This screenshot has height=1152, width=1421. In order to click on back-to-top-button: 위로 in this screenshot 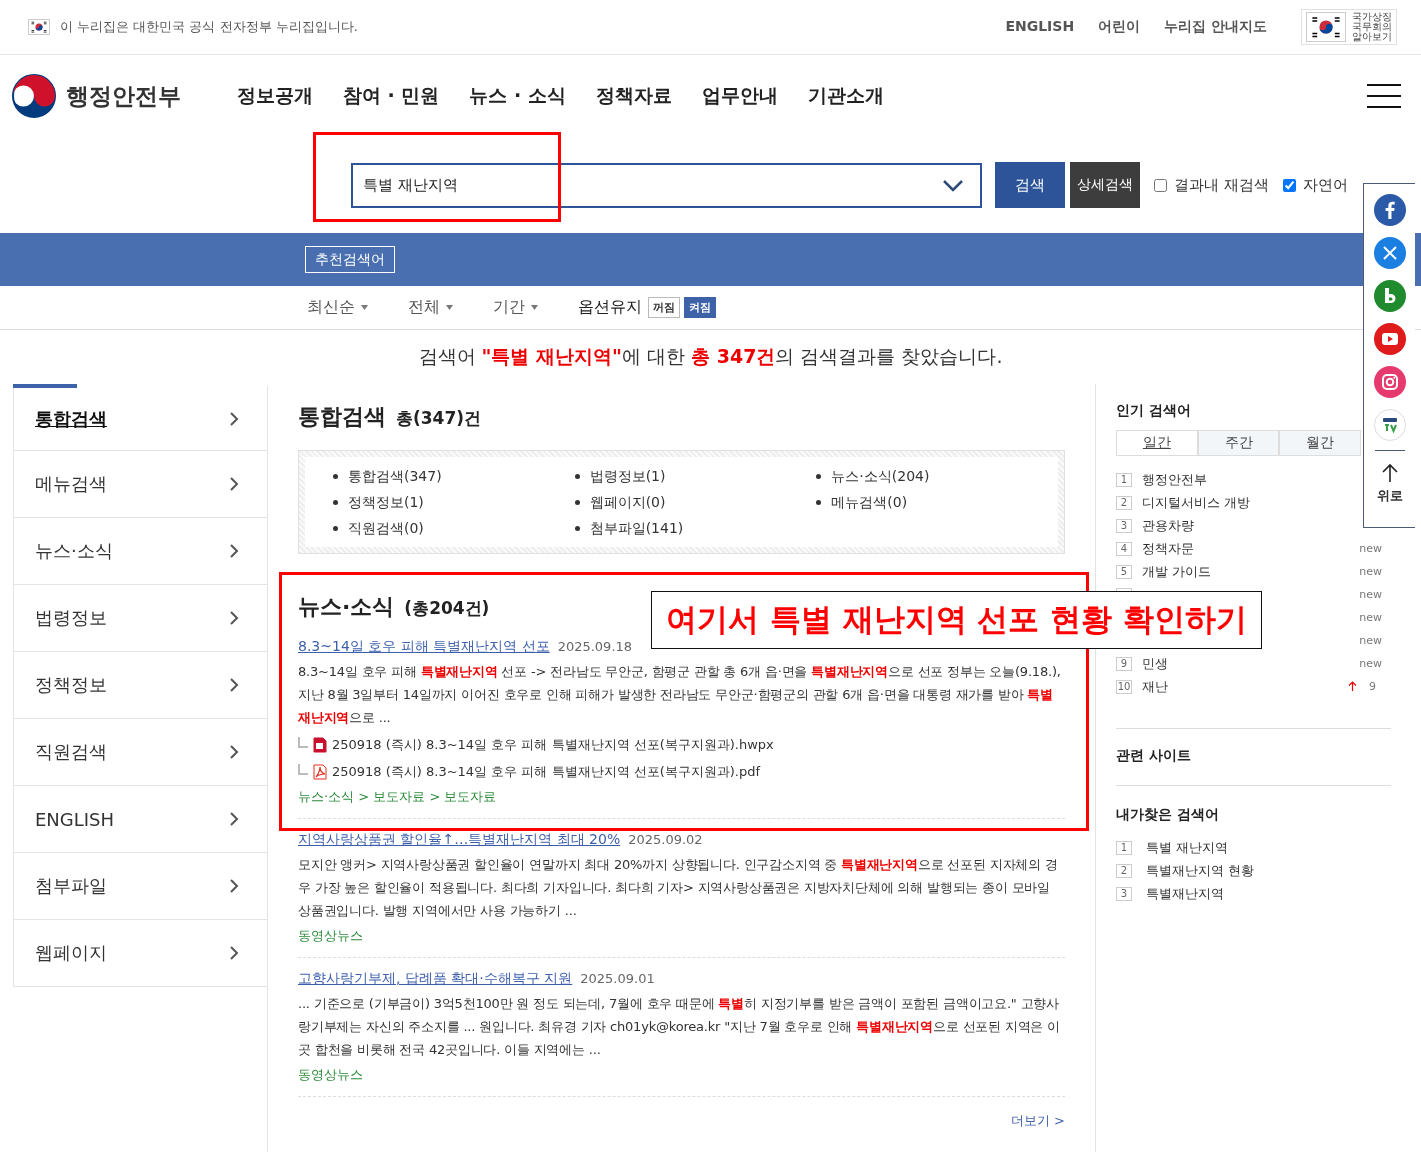, I will do `click(1389, 477)`.